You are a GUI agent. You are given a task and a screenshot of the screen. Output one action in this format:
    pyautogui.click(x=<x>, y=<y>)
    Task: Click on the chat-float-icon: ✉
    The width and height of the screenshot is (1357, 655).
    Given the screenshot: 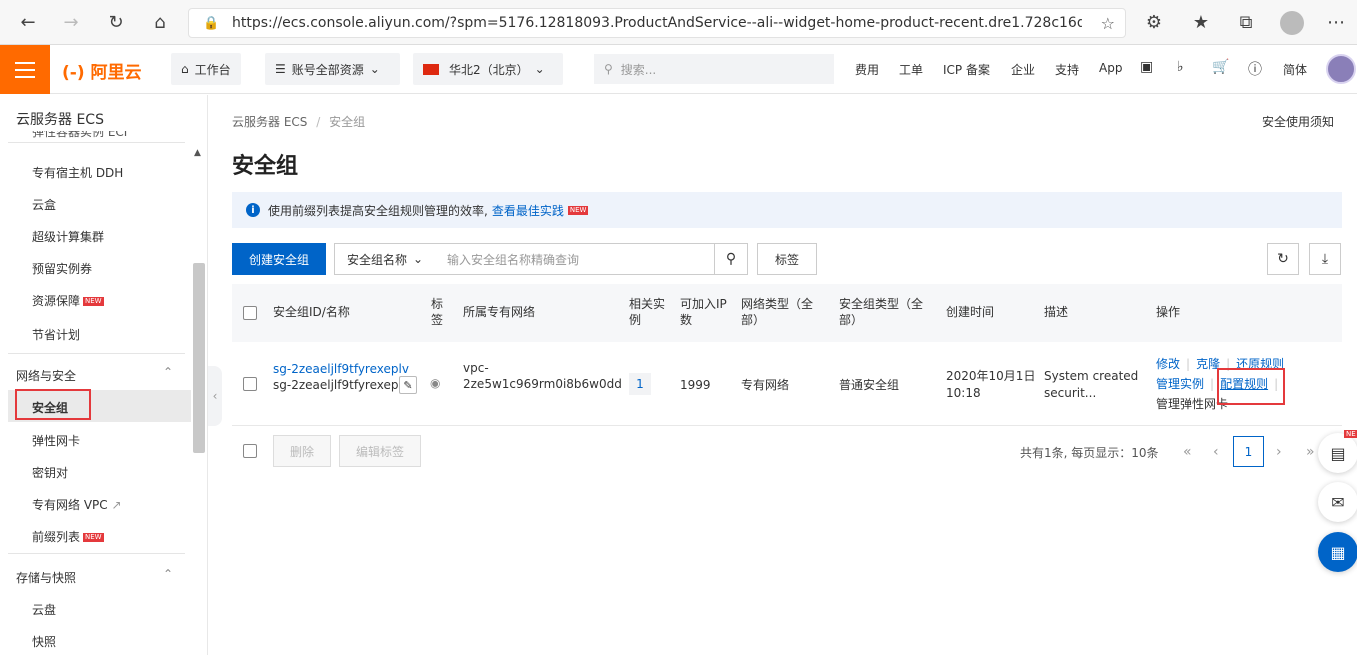 What is the action you would take?
    pyautogui.click(x=1337, y=502)
    